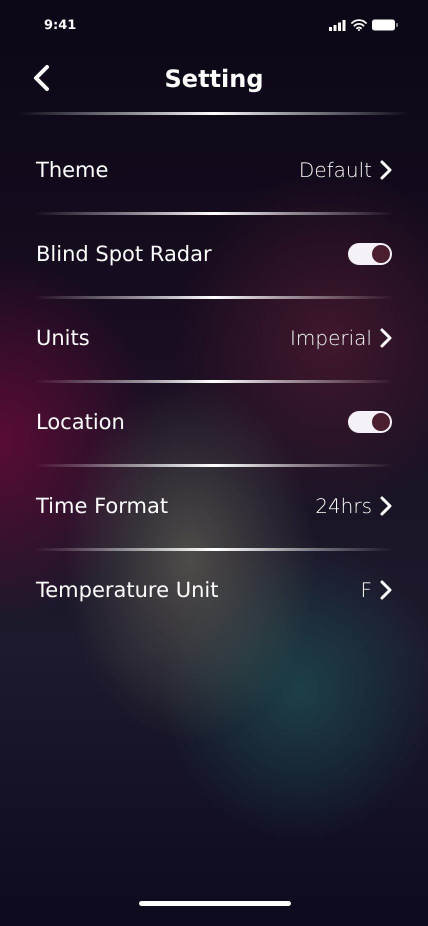  What do you see at coordinates (127, 590) in the screenshot?
I see `setting-label: Temperature Unit` at bounding box center [127, 590].